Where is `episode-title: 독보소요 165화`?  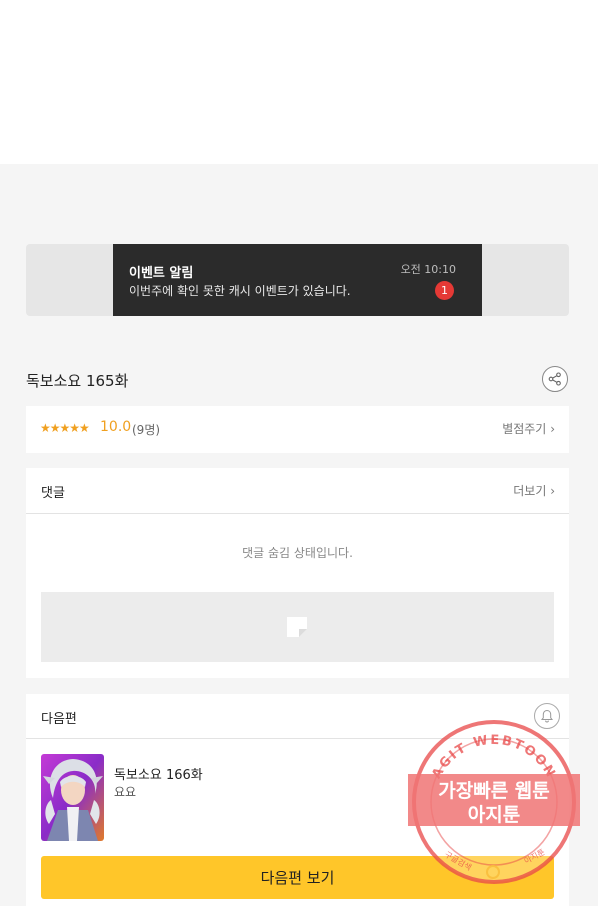 episode-title: 독보소요 165화 is located at coordinates (77, 381).